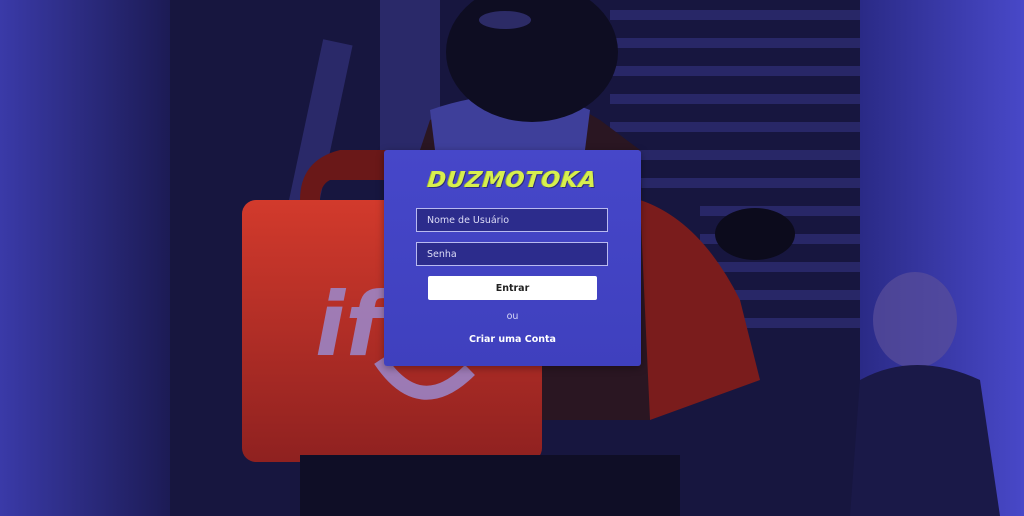 This screenshot has height=516, width=1024. What do you see at coordinates (512, 254) in the screenshot?
I see `password-input` at bounding box center [512, 254].